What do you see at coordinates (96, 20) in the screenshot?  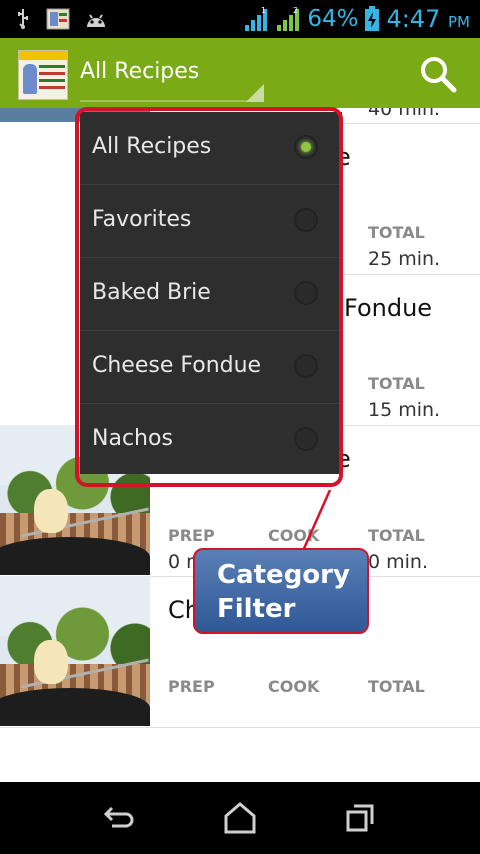 I see `android-icon` at bounding box center [96, 20].